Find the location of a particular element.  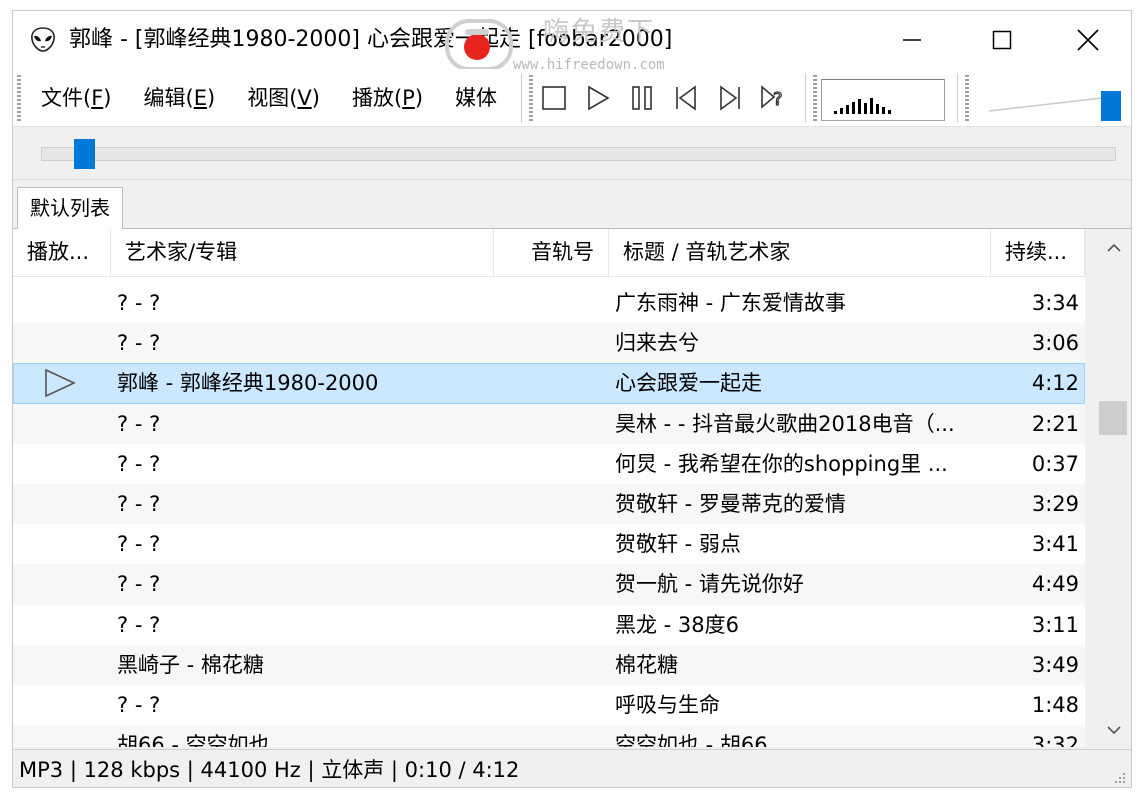

row-title: 归来去兮 is located at coordinates (657, 343).